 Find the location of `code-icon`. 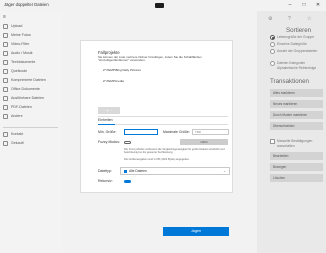

code-icon is located at coordinates (5, 71).